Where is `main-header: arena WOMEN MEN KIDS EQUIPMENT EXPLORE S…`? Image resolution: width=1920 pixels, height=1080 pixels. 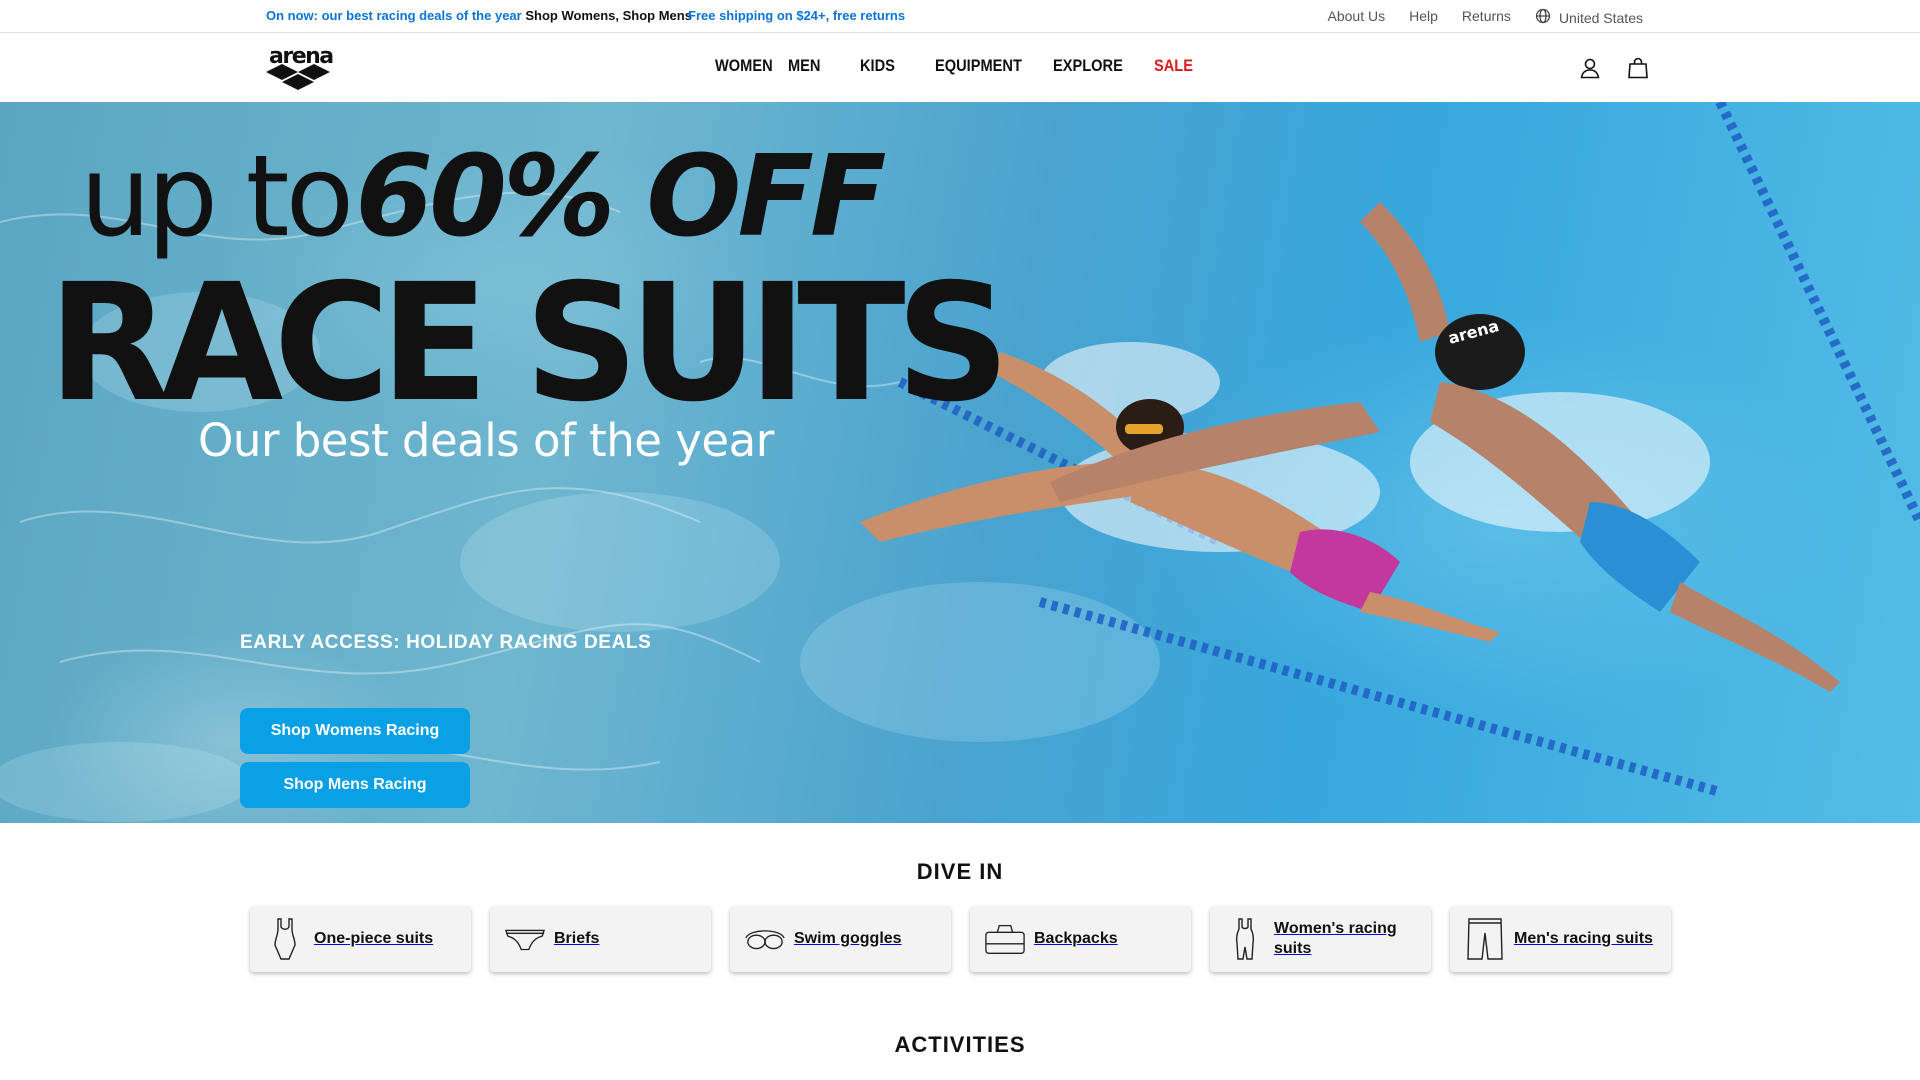
main-header: arena WOMEN MEN KIDS EQUIPMENT EXPLORE S… is located at coordinates (960, 68).